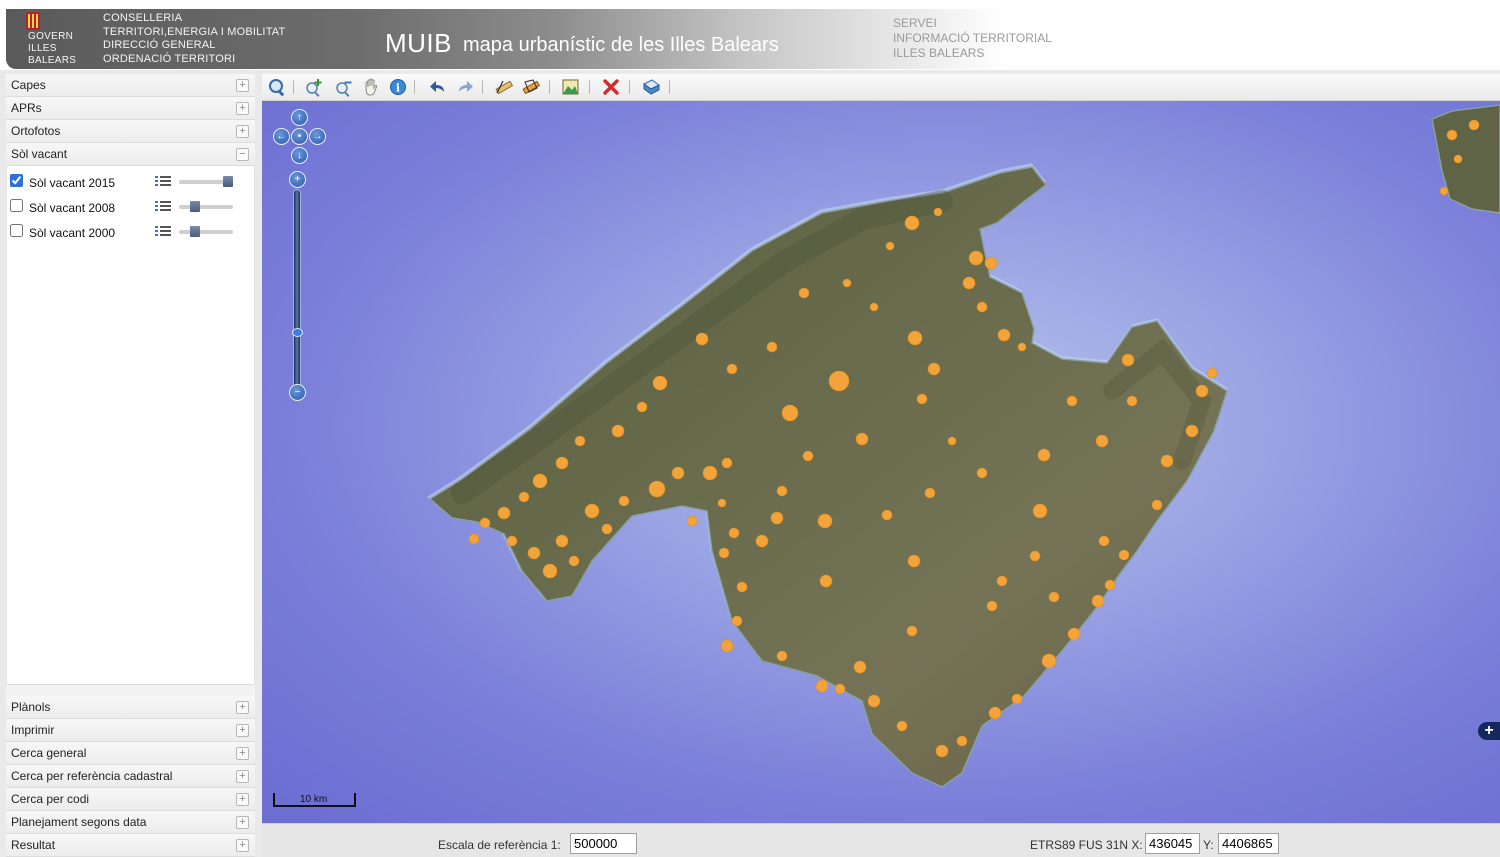 The height and width of the screenshot is (857, 1500). I want to click on zoom-out-button: −, so click(297, 392).